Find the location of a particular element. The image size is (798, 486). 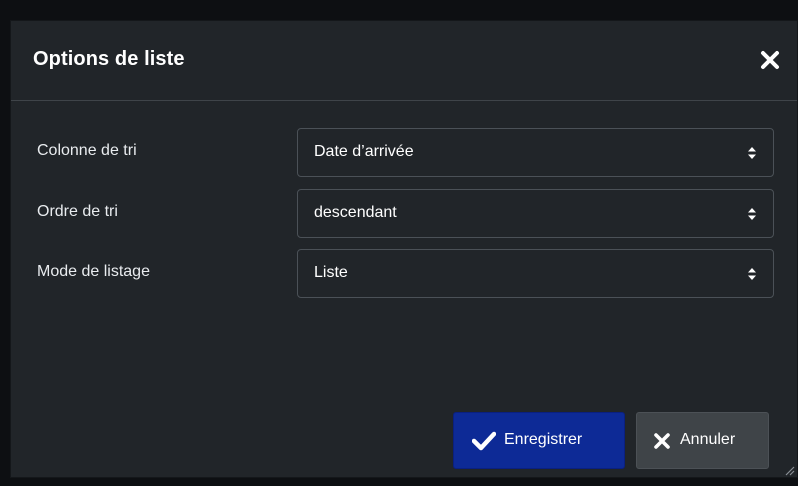

sort-column-label: Colonne de tri is located at coordinates (87, 150).